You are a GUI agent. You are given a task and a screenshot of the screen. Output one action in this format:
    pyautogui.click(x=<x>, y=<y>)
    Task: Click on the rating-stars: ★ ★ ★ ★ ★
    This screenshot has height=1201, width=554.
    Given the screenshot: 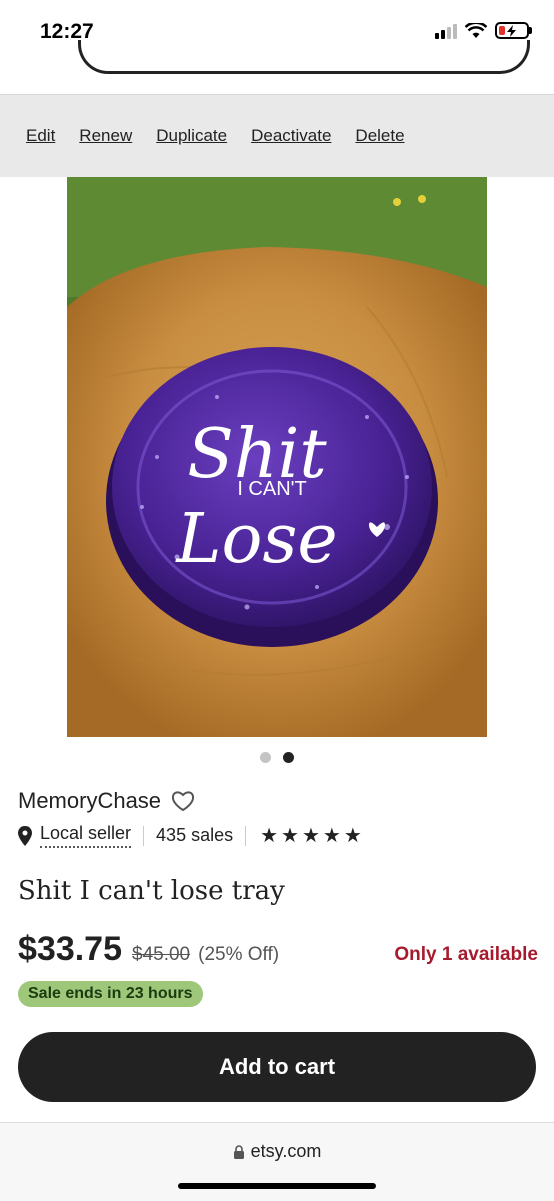 What is the action you would take?
    pyautogui.click(x=311, y=835)
    